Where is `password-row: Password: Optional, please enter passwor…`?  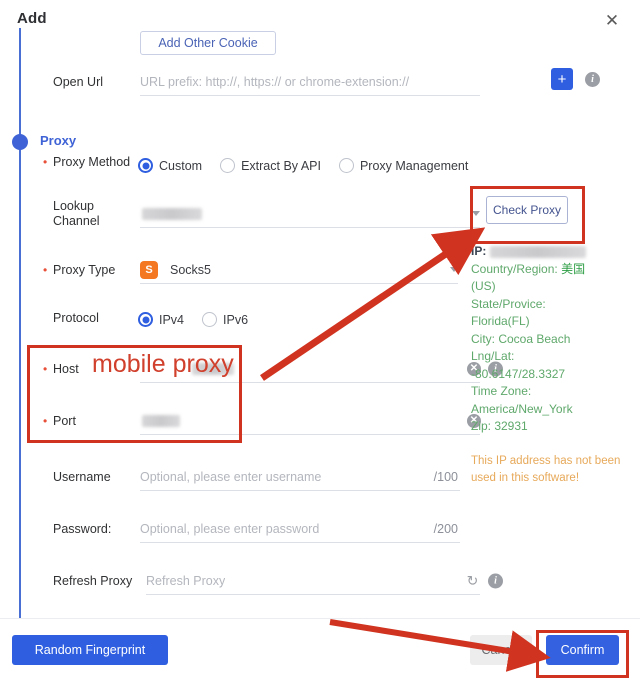 password-row: Password: Optional, please enter passwor… is located at coordinates (290, 529).